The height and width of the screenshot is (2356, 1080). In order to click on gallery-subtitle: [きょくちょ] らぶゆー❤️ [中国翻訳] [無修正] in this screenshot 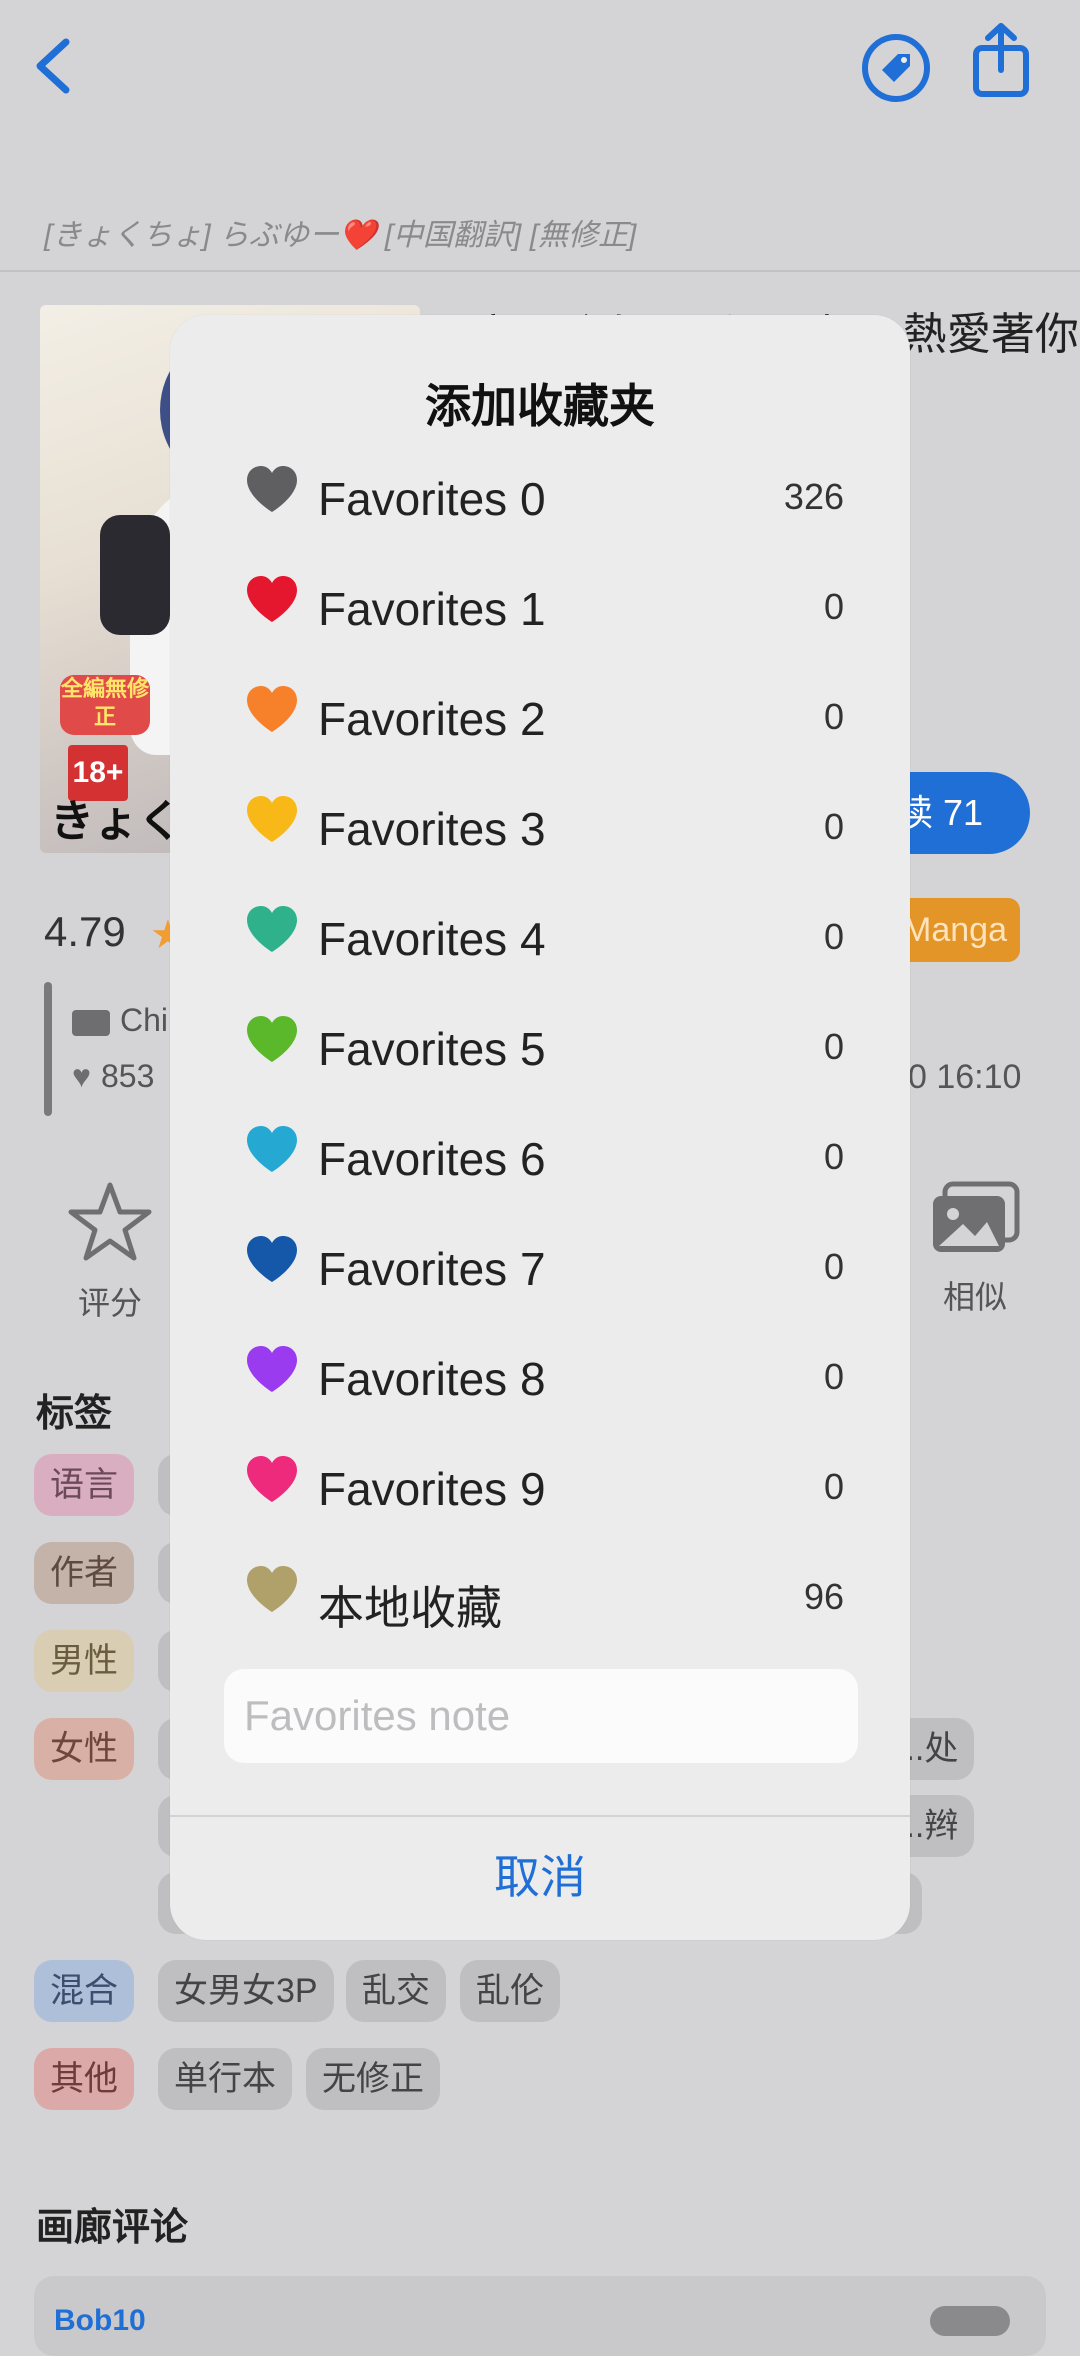, I will do `click(340, 235)`.